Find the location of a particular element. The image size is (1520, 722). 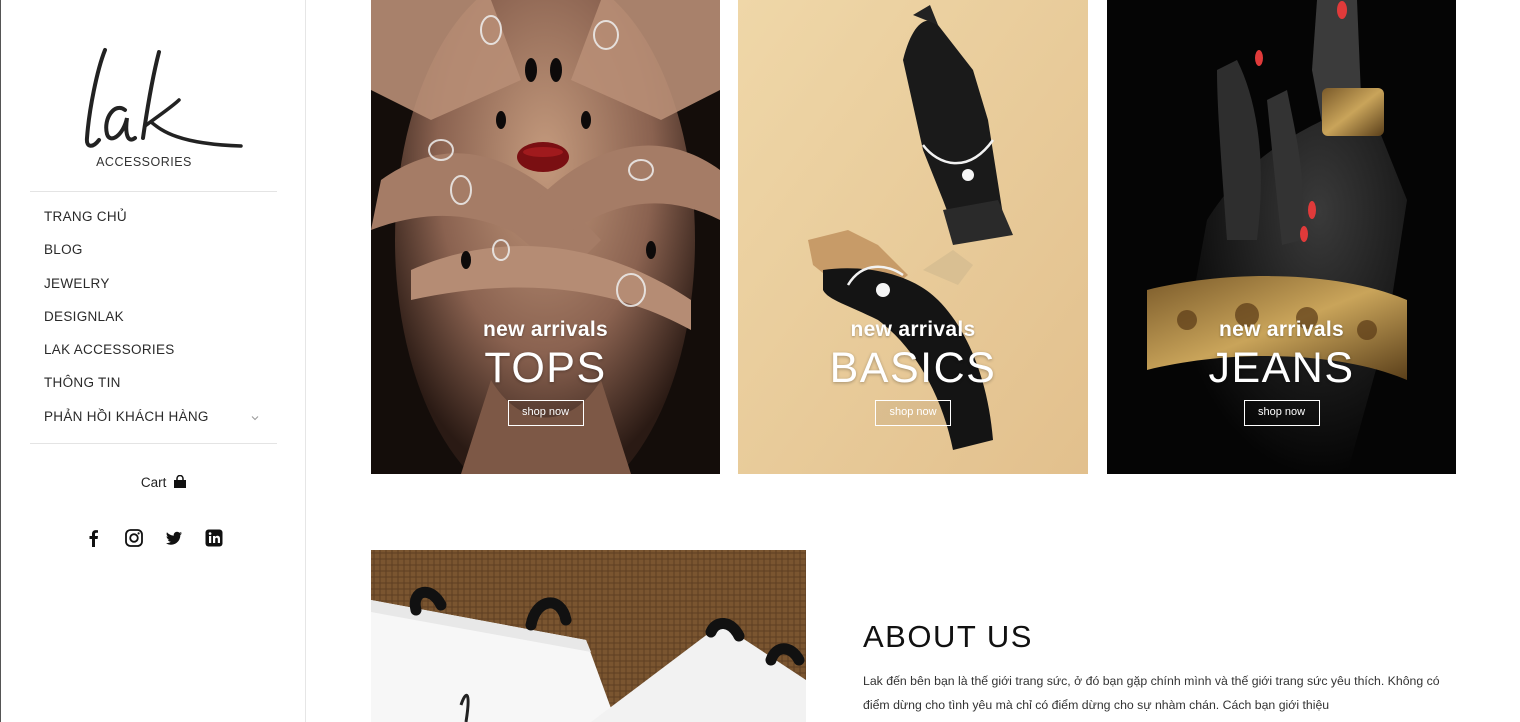

cart-label: Cart is located at coordinates (153, 482).